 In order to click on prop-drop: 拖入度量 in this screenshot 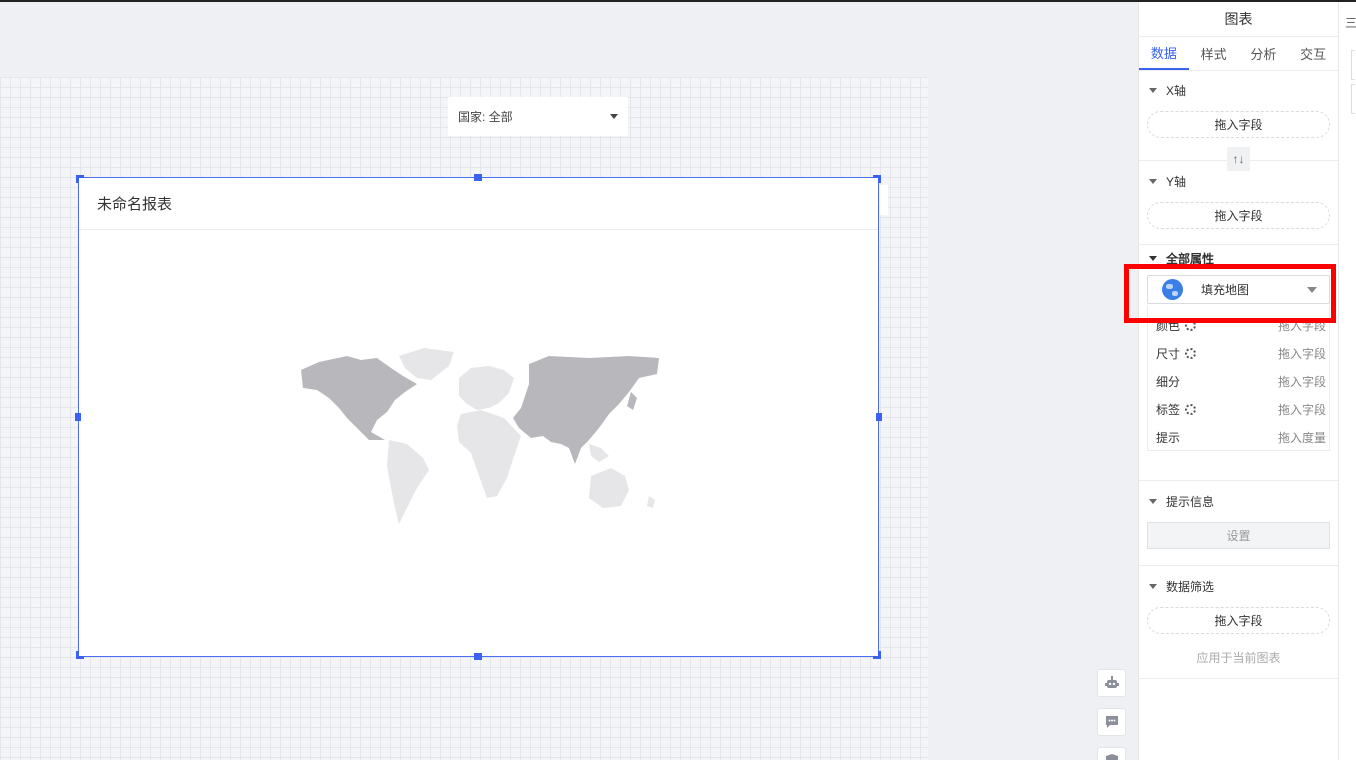, I will do `click(1302, 437)`.